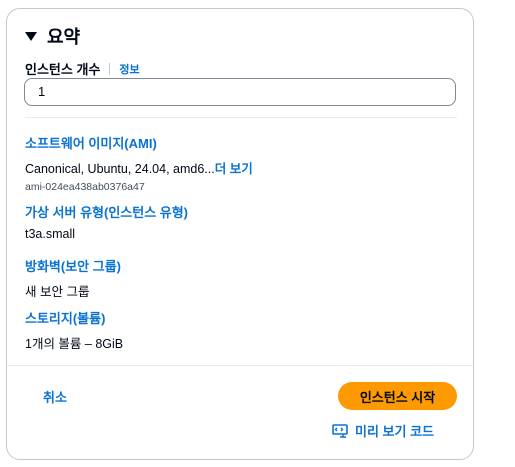 Image resolution: width=515 pixels, height=467 pixels. What do you see at coordinates (57, 292) in the screenshot?
I see `firewall-value: 새 보안 그룹` at bounding box center [57, 292].